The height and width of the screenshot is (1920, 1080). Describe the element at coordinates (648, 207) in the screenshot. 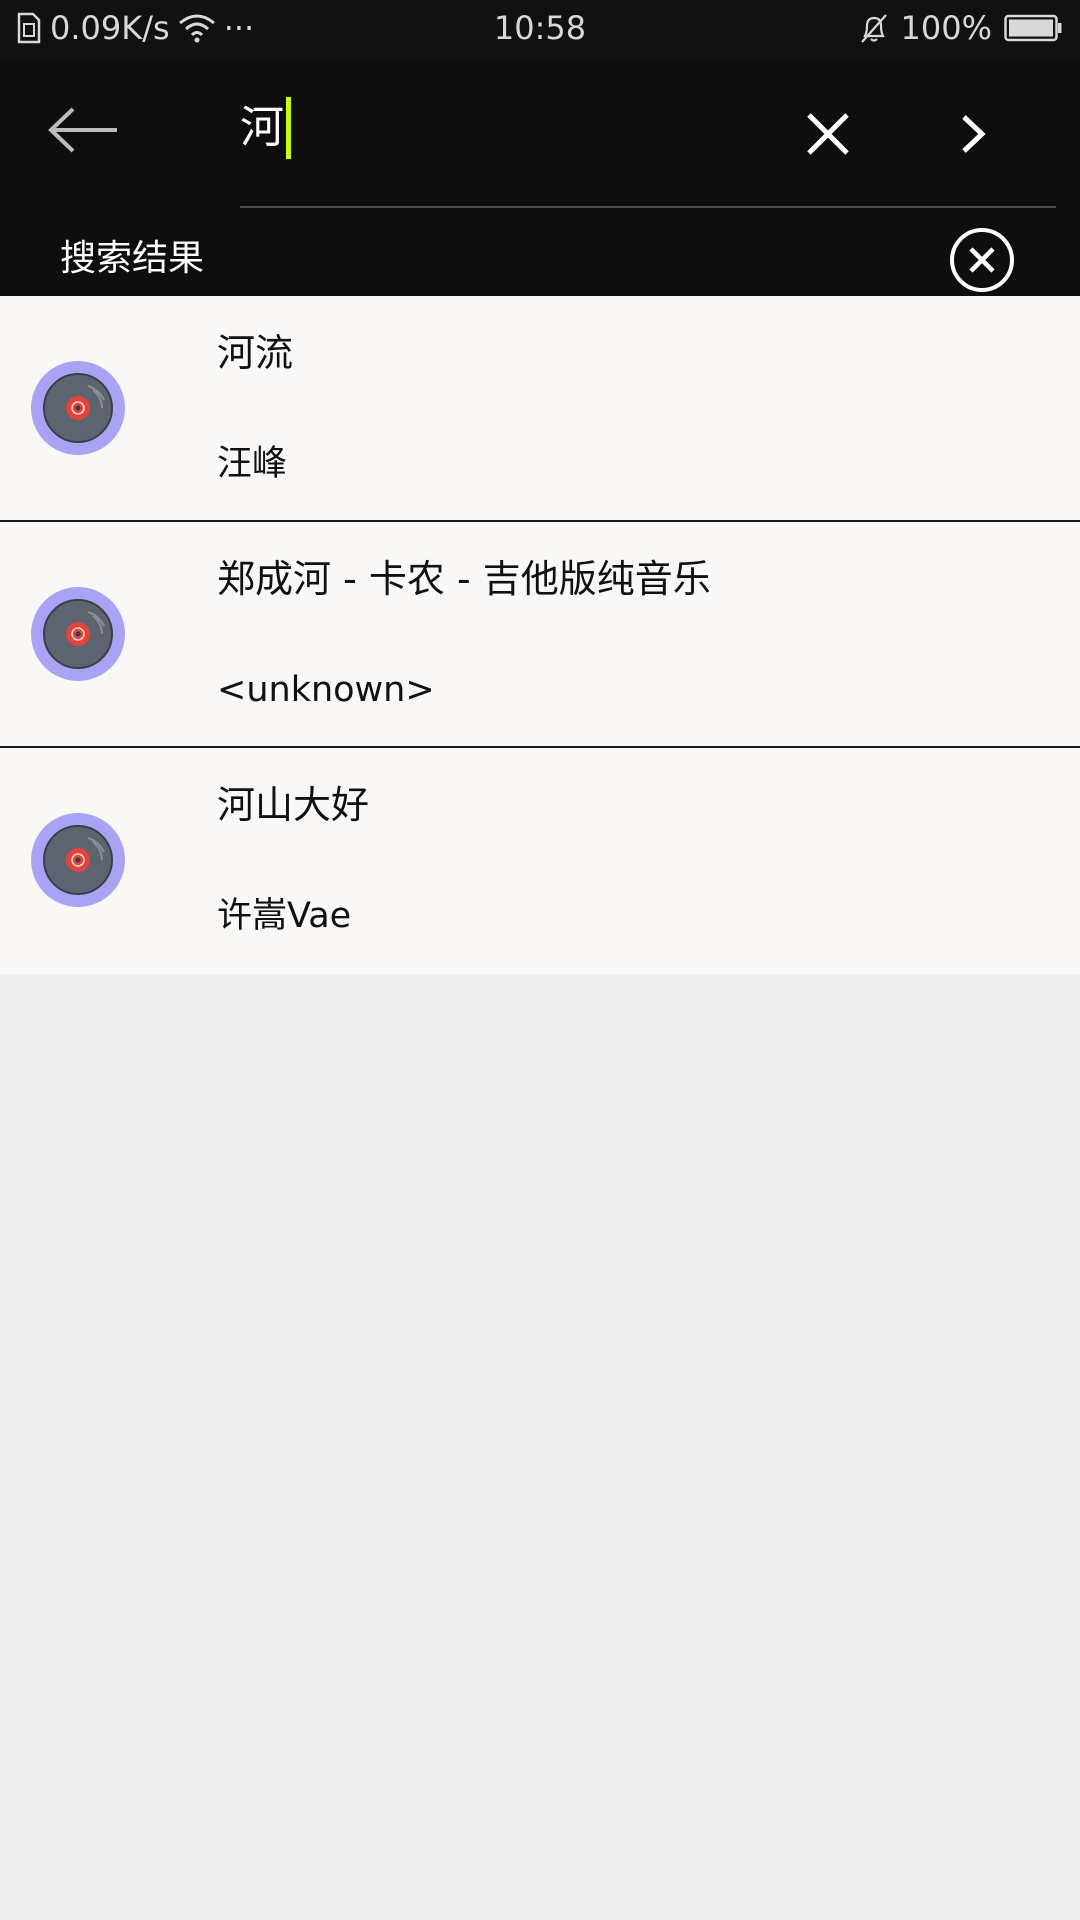

I see `search-underline` at that location.